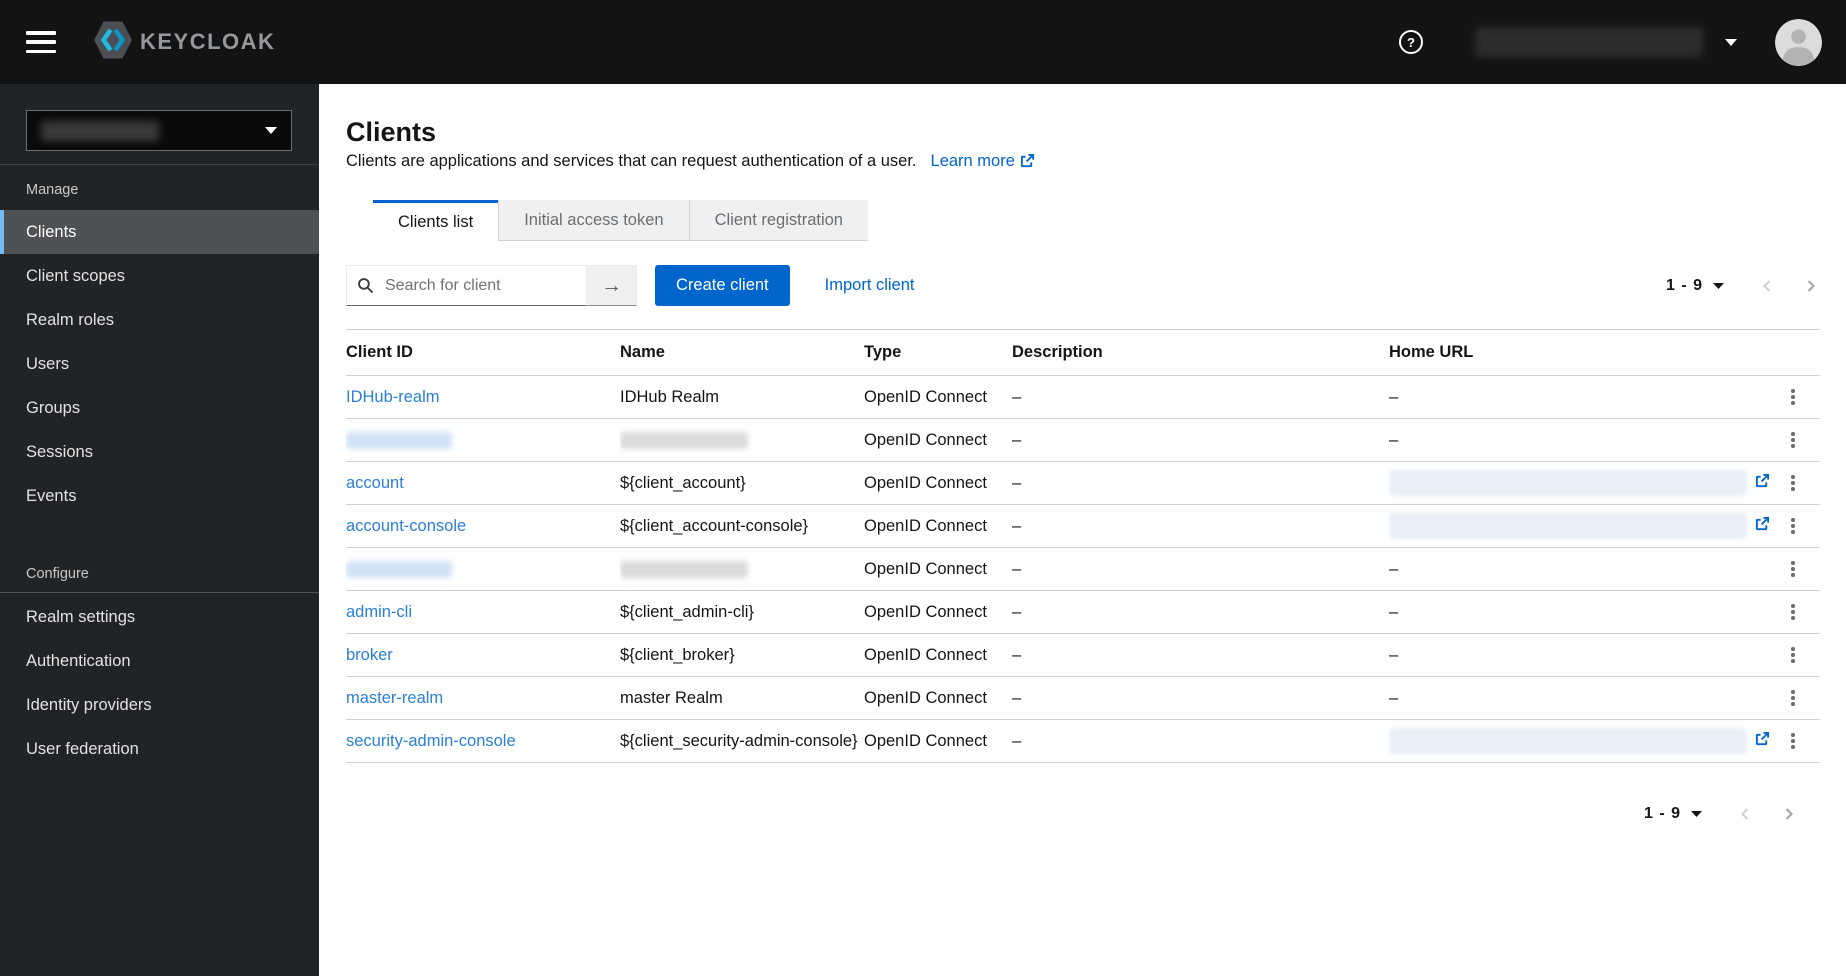 The image size is (1846, 976). I want to click on sidebar-item-client-scopes: Client scopes, so click(159, 276).